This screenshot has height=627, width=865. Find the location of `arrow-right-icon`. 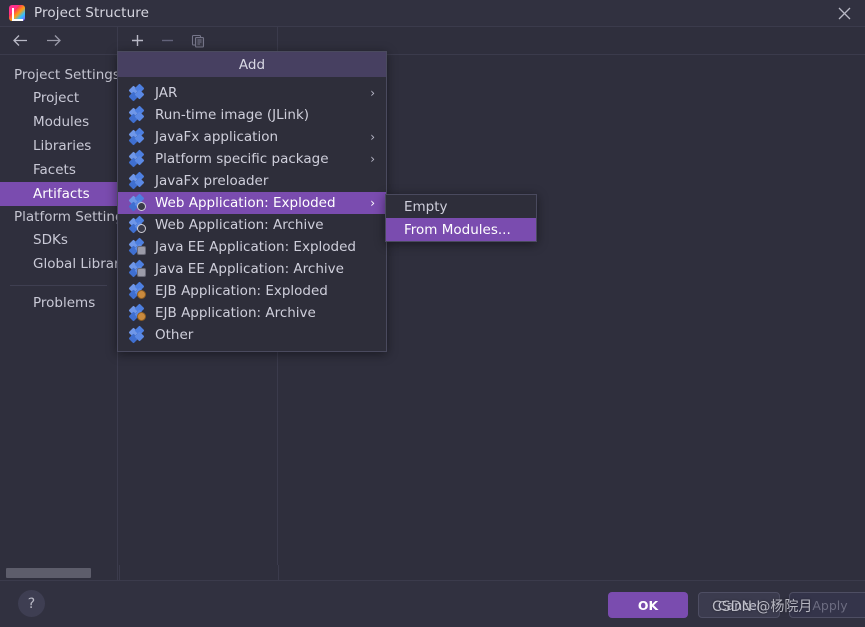

arrow-right-icon is located at coordinates (53, 40).